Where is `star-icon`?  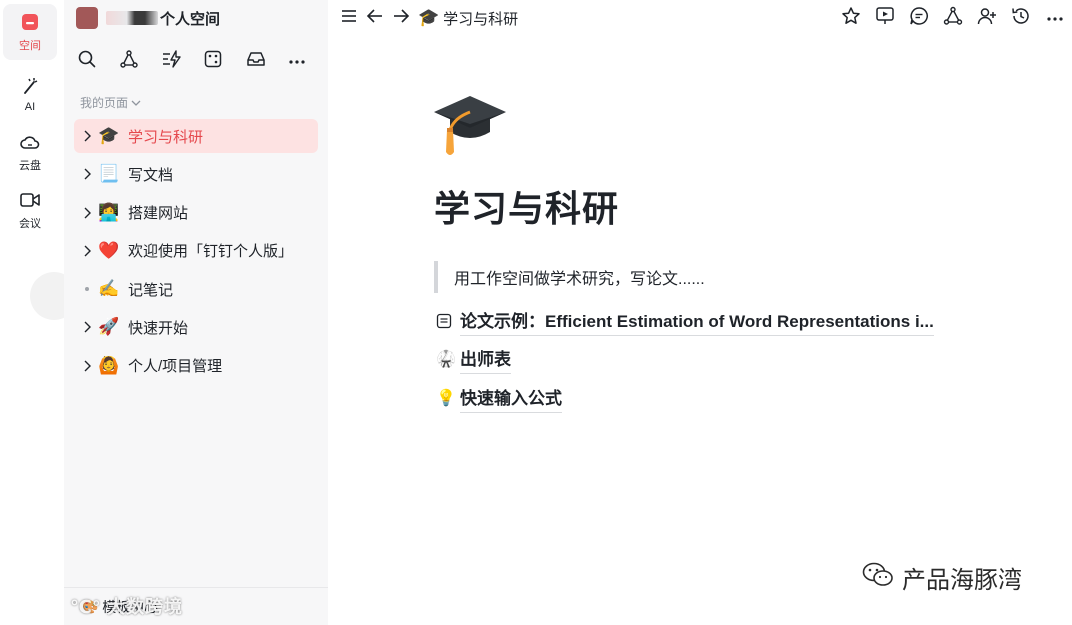 star-icon is located at coordinates (851, 18).